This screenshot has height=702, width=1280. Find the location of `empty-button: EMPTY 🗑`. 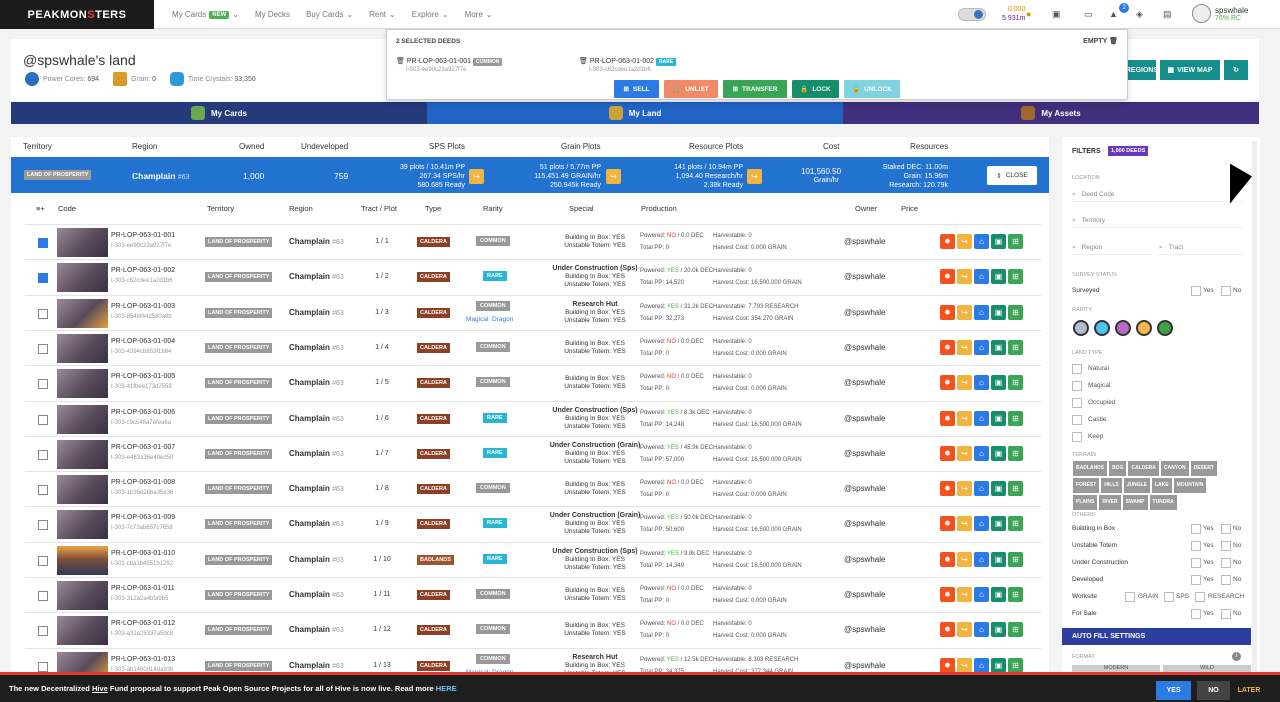

empty-button: EMPTY 🗑 is located at coordinates (1100, 41).